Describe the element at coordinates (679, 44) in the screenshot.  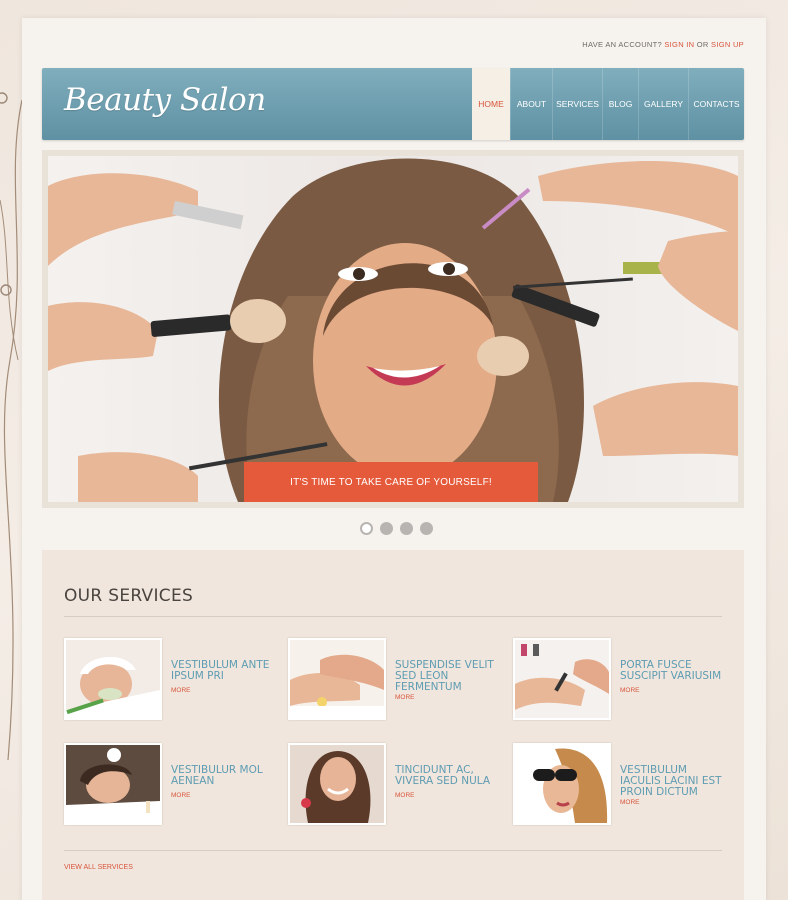
I see `sign-in-link: SIGN IN` at that location.